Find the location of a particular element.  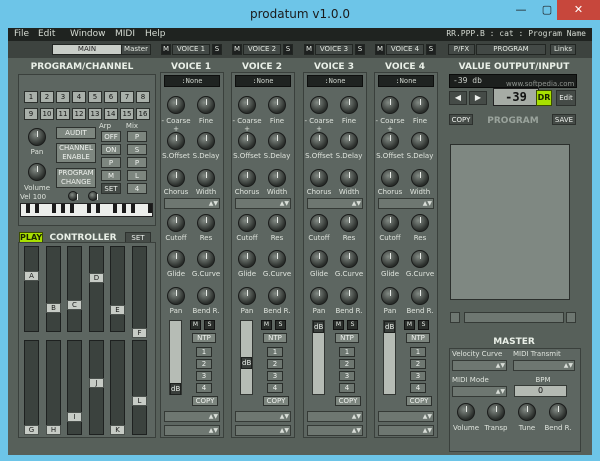

piano-keyboard is located at coordinates (86, 210).